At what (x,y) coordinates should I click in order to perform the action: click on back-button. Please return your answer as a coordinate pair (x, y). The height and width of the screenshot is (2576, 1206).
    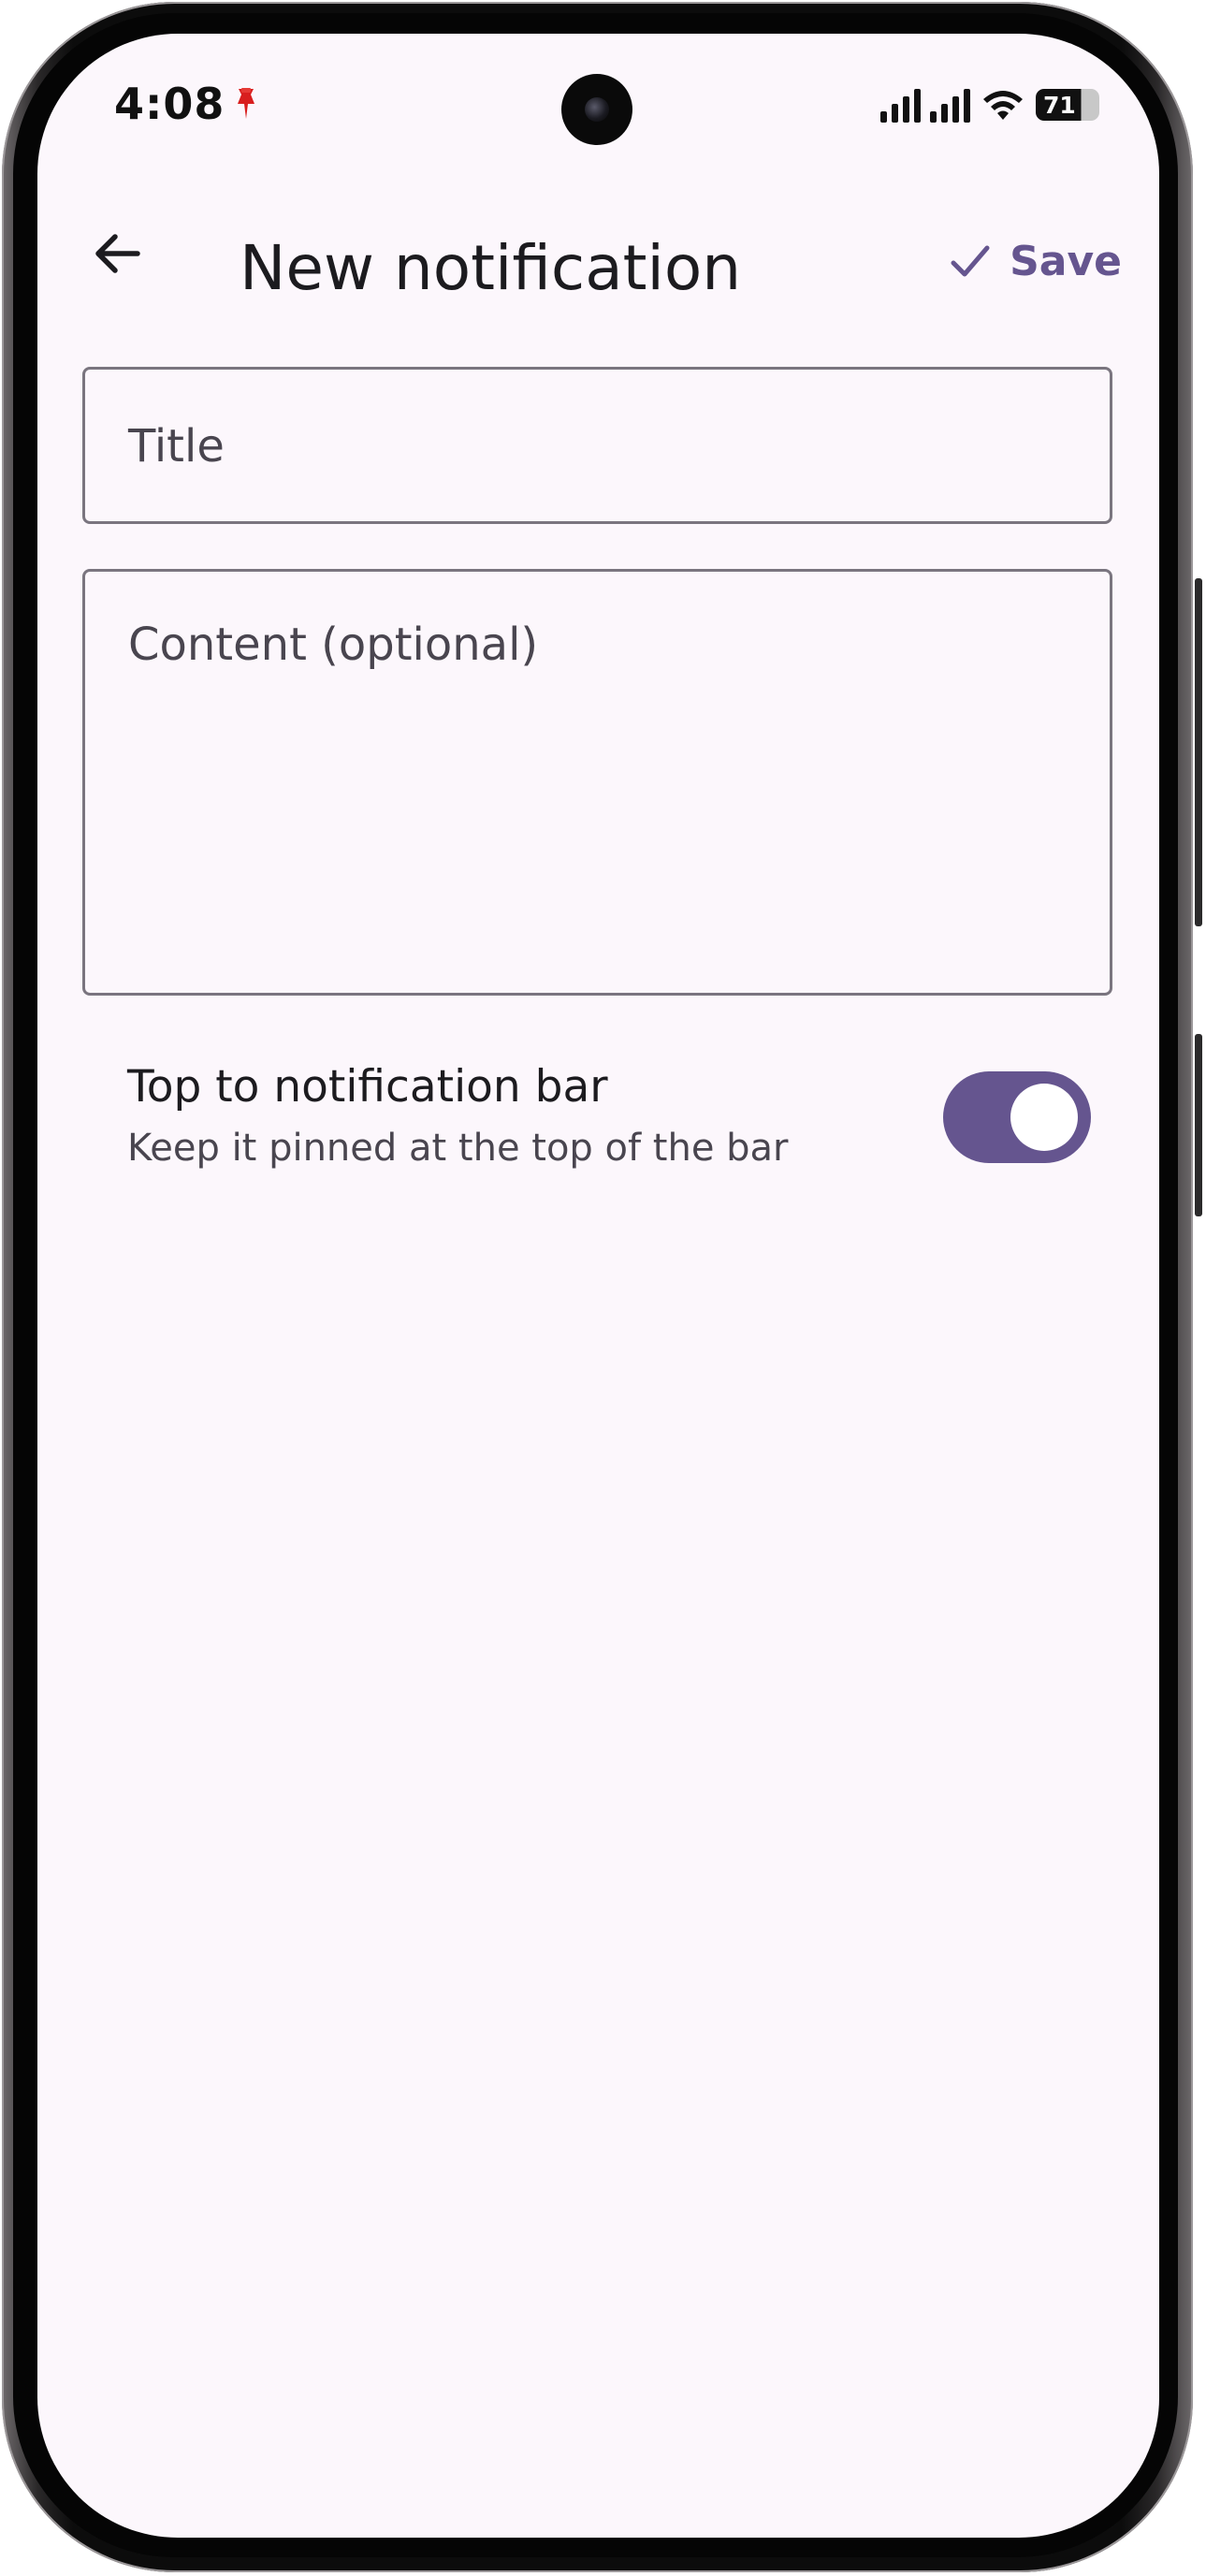
    Looking at the image, I should click on (117, 253).